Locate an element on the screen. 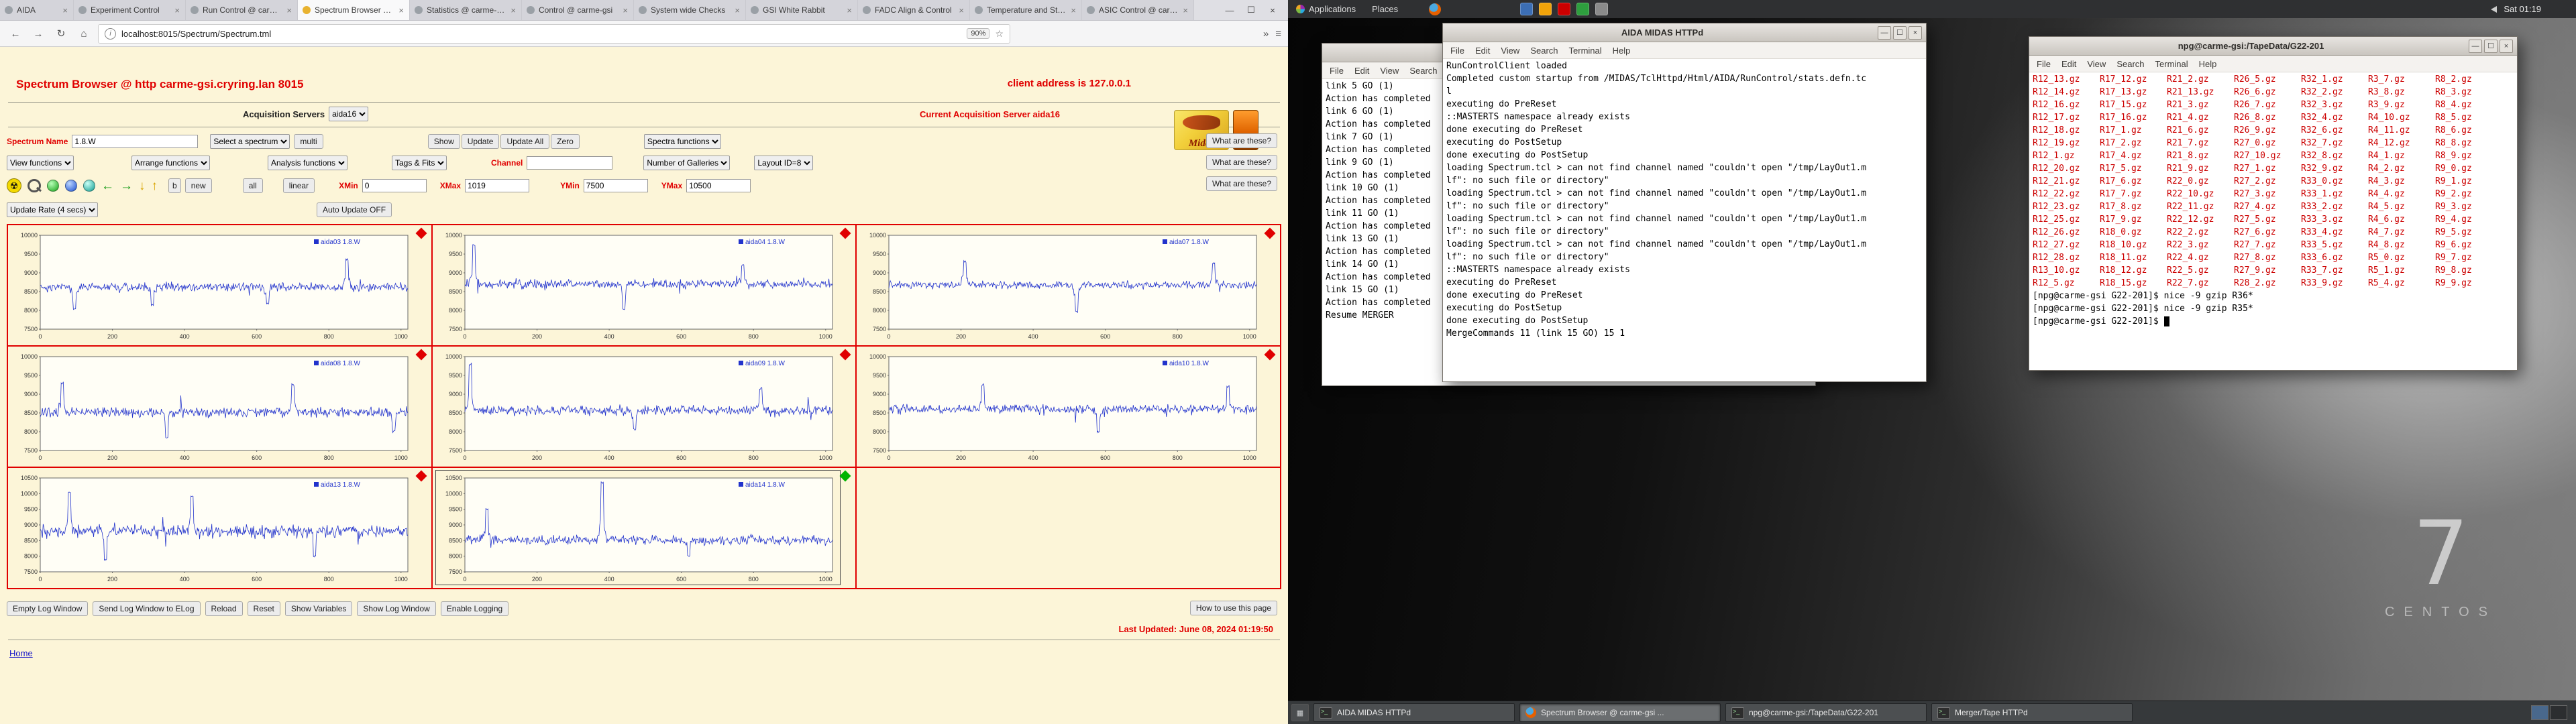  update-rate-dropdown: Update Rate (4 secs) is located at coordinates (52, 209).